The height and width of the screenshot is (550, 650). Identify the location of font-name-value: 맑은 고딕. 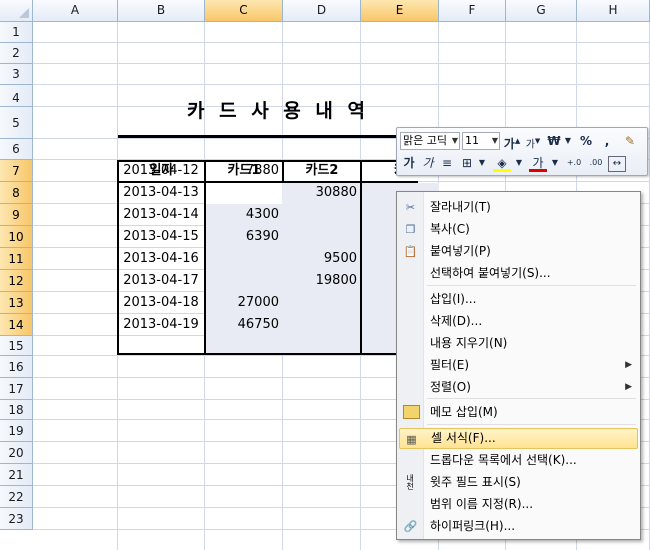
(425, 140).